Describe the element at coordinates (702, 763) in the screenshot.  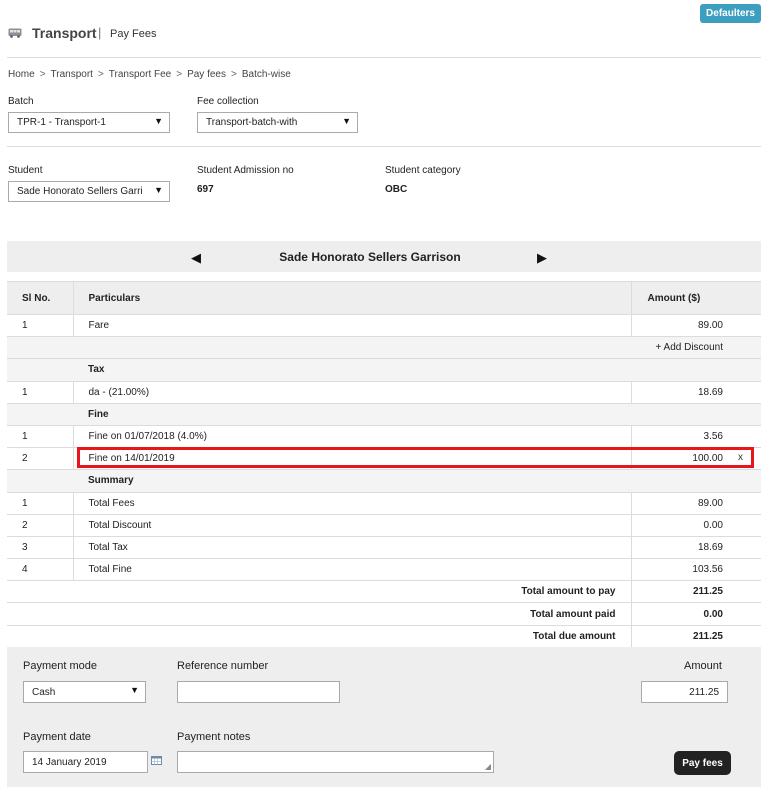
I see `pay-fees-button: Pay fees` at that location.